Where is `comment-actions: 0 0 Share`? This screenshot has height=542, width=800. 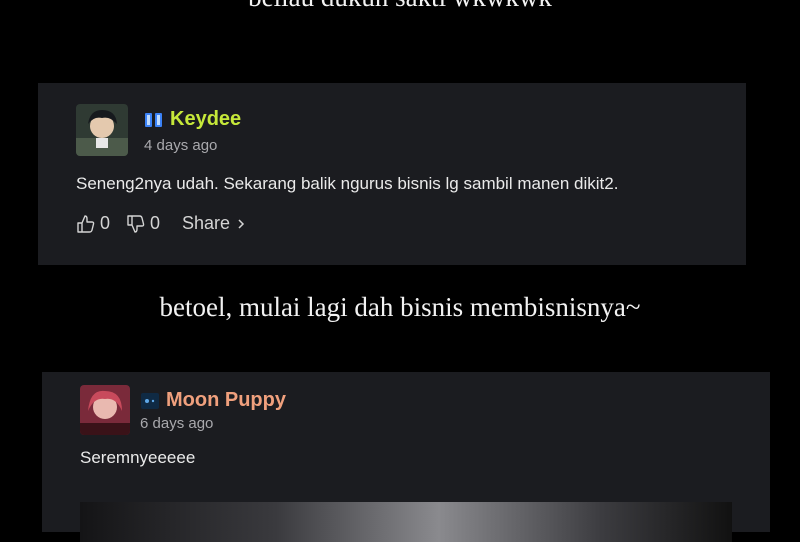 comment-actions: 0 0 Share is located at coordinates (161, 223).